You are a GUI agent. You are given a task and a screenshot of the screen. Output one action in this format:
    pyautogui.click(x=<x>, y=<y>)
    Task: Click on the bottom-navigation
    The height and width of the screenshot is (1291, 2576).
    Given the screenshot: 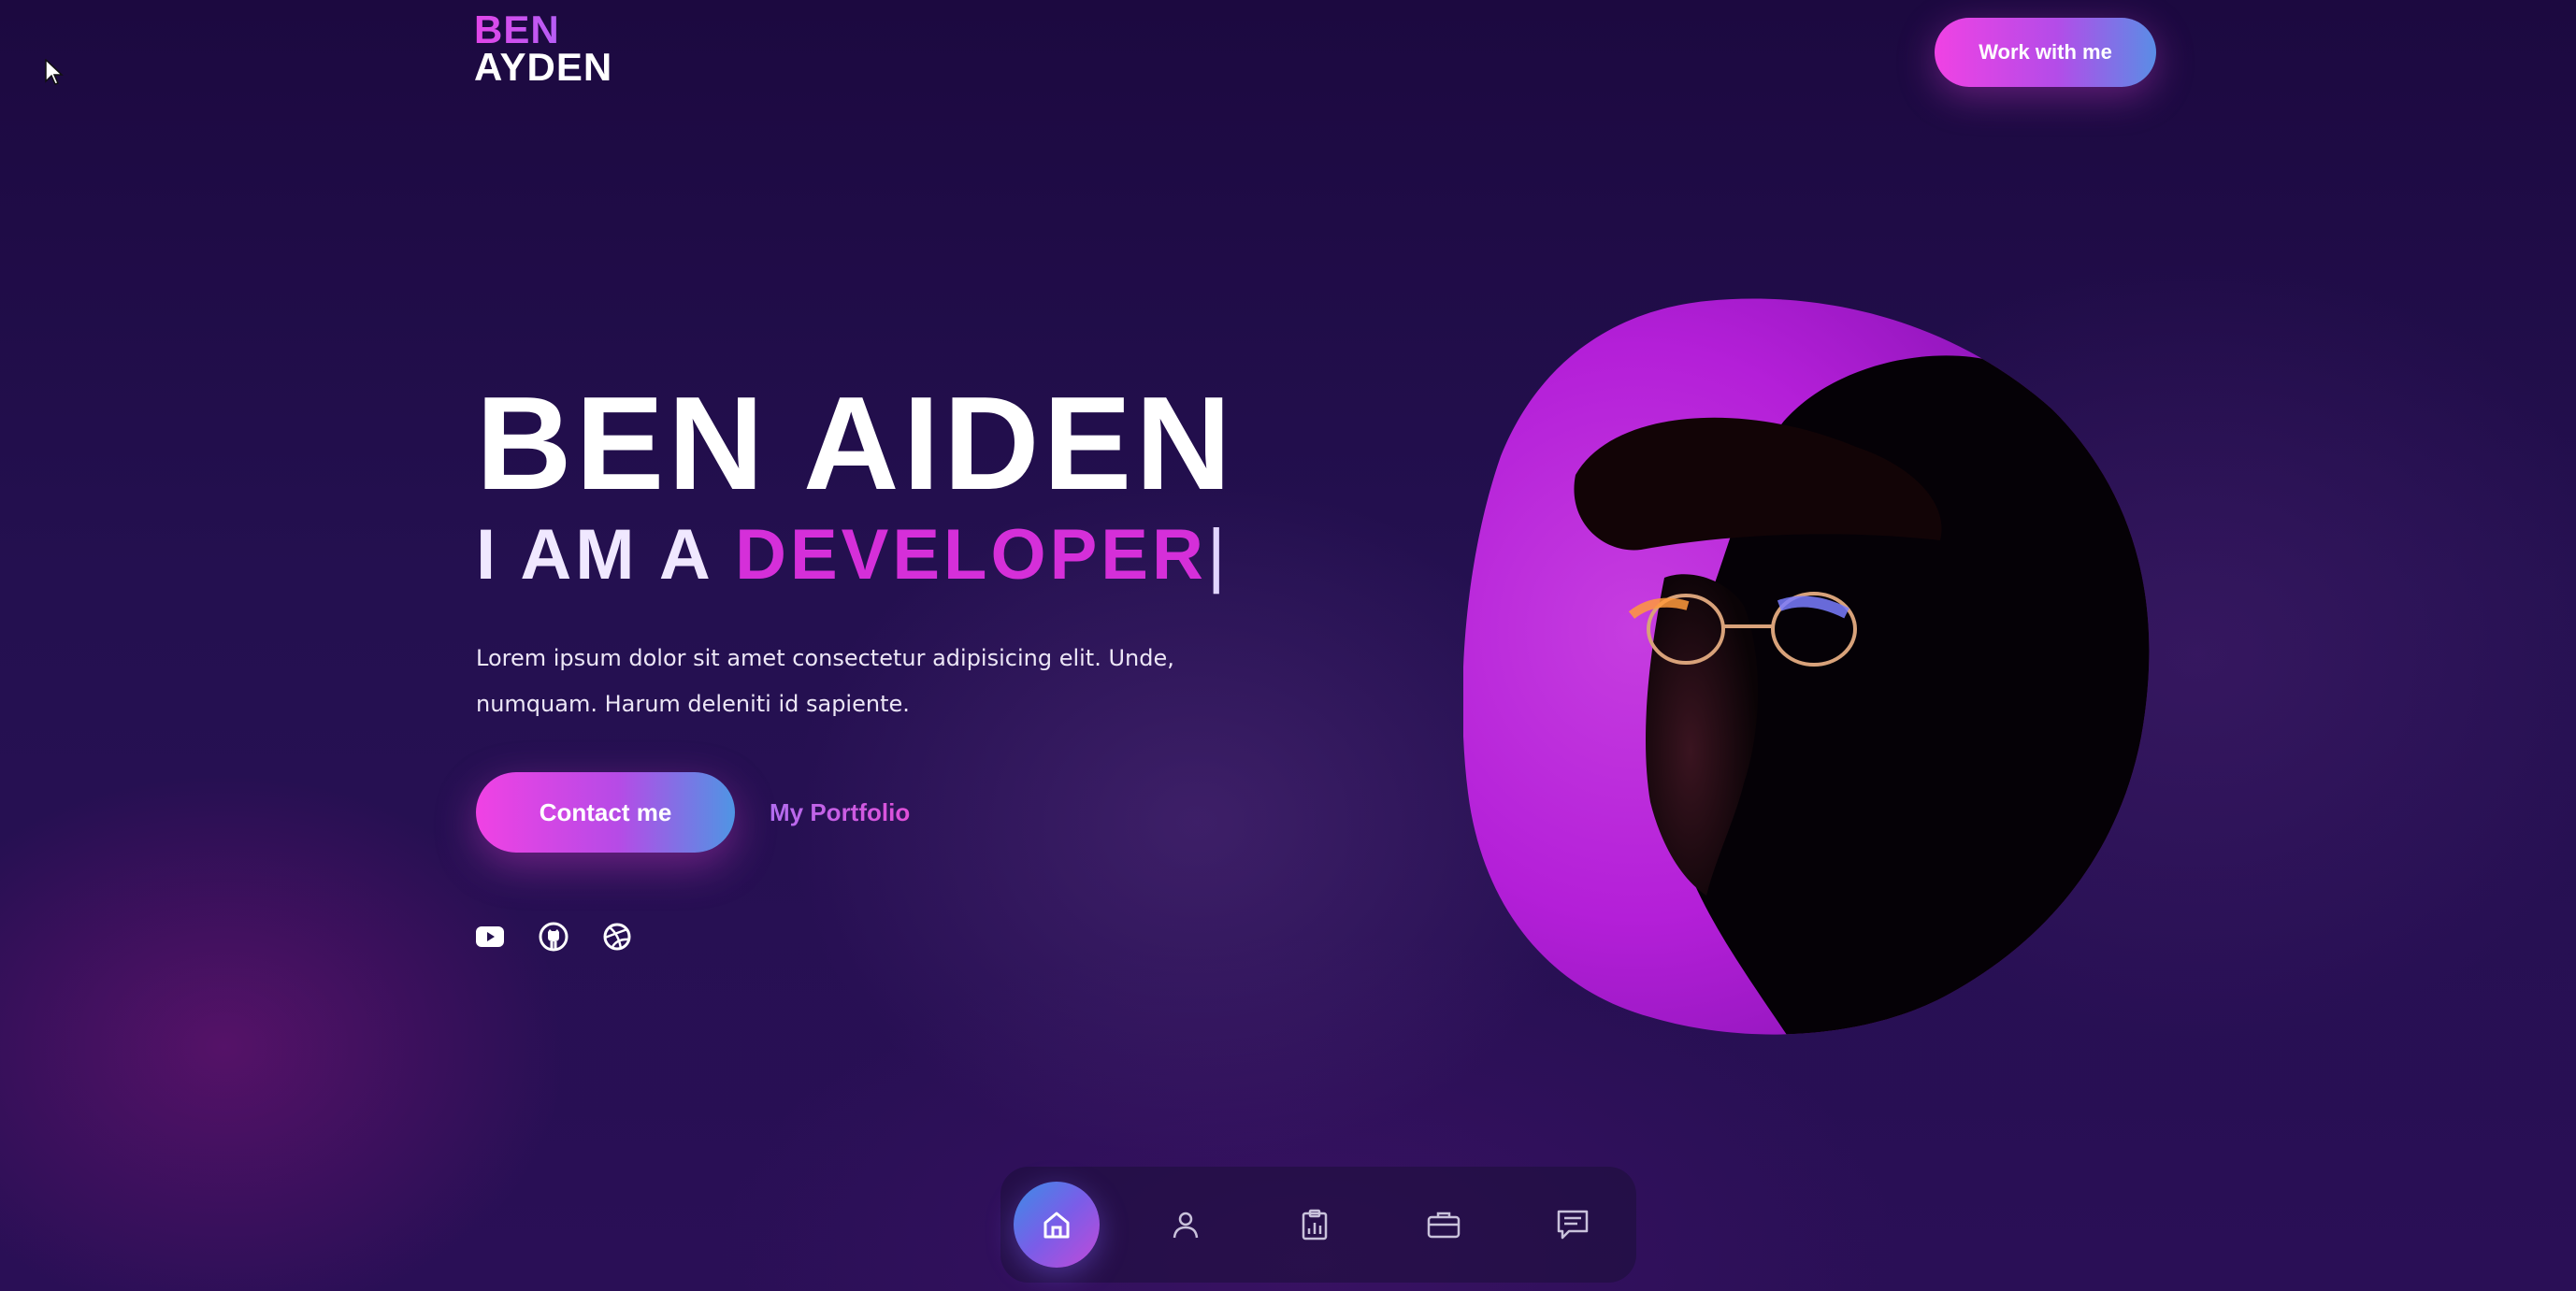 What is the action you would take?
    pyautogui.click(x=1318, y=1225)
    